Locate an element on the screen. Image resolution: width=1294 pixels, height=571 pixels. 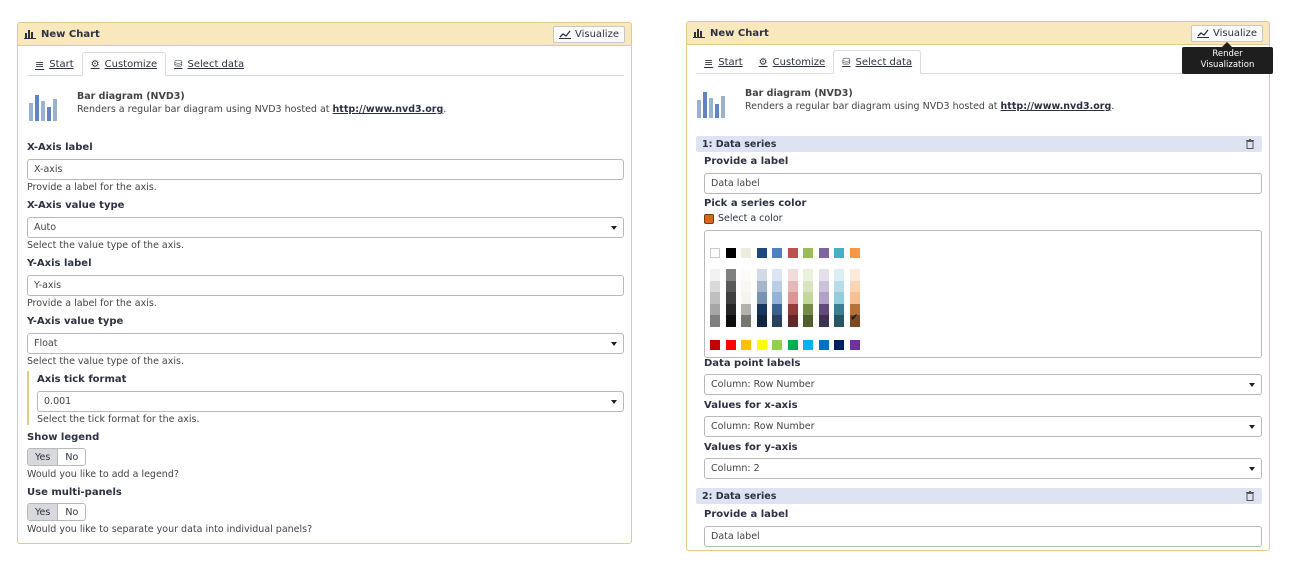
selected-color-swatch is located at coordinates (709, 218).